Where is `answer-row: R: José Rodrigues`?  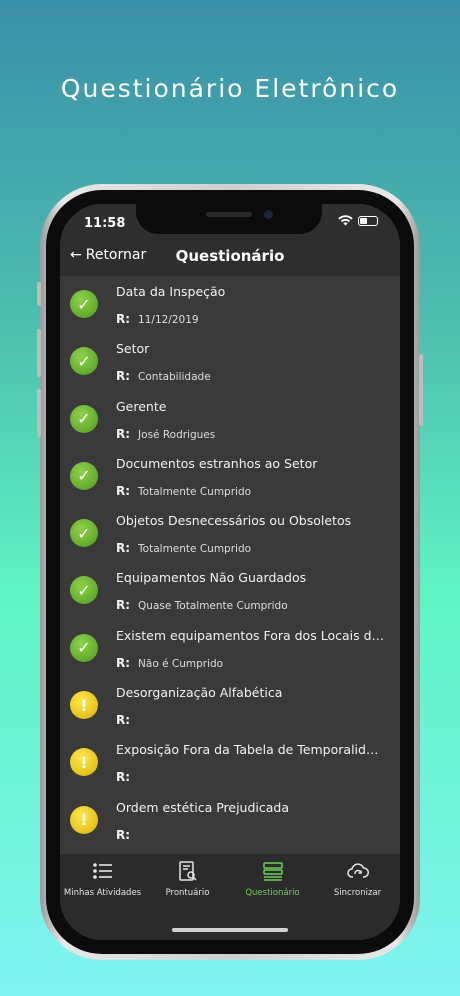
answer-row: R: José Rodrigues is located at coordinates (258, 434).